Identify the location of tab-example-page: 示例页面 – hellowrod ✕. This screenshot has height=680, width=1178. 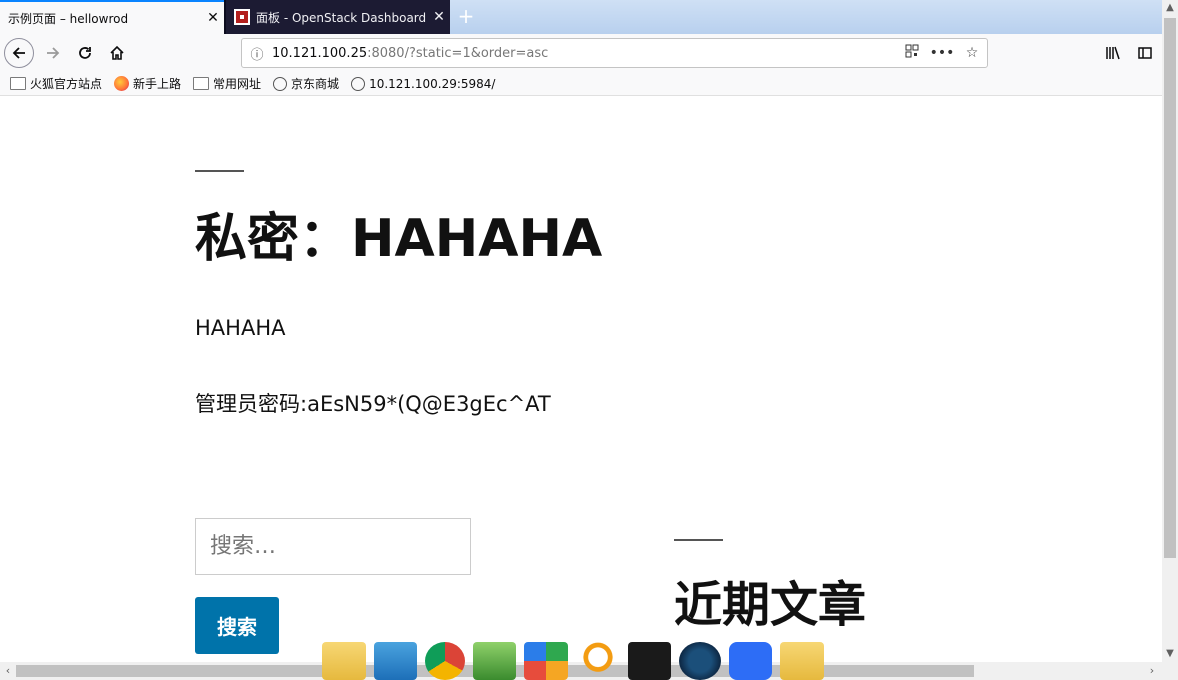
(112, 17).